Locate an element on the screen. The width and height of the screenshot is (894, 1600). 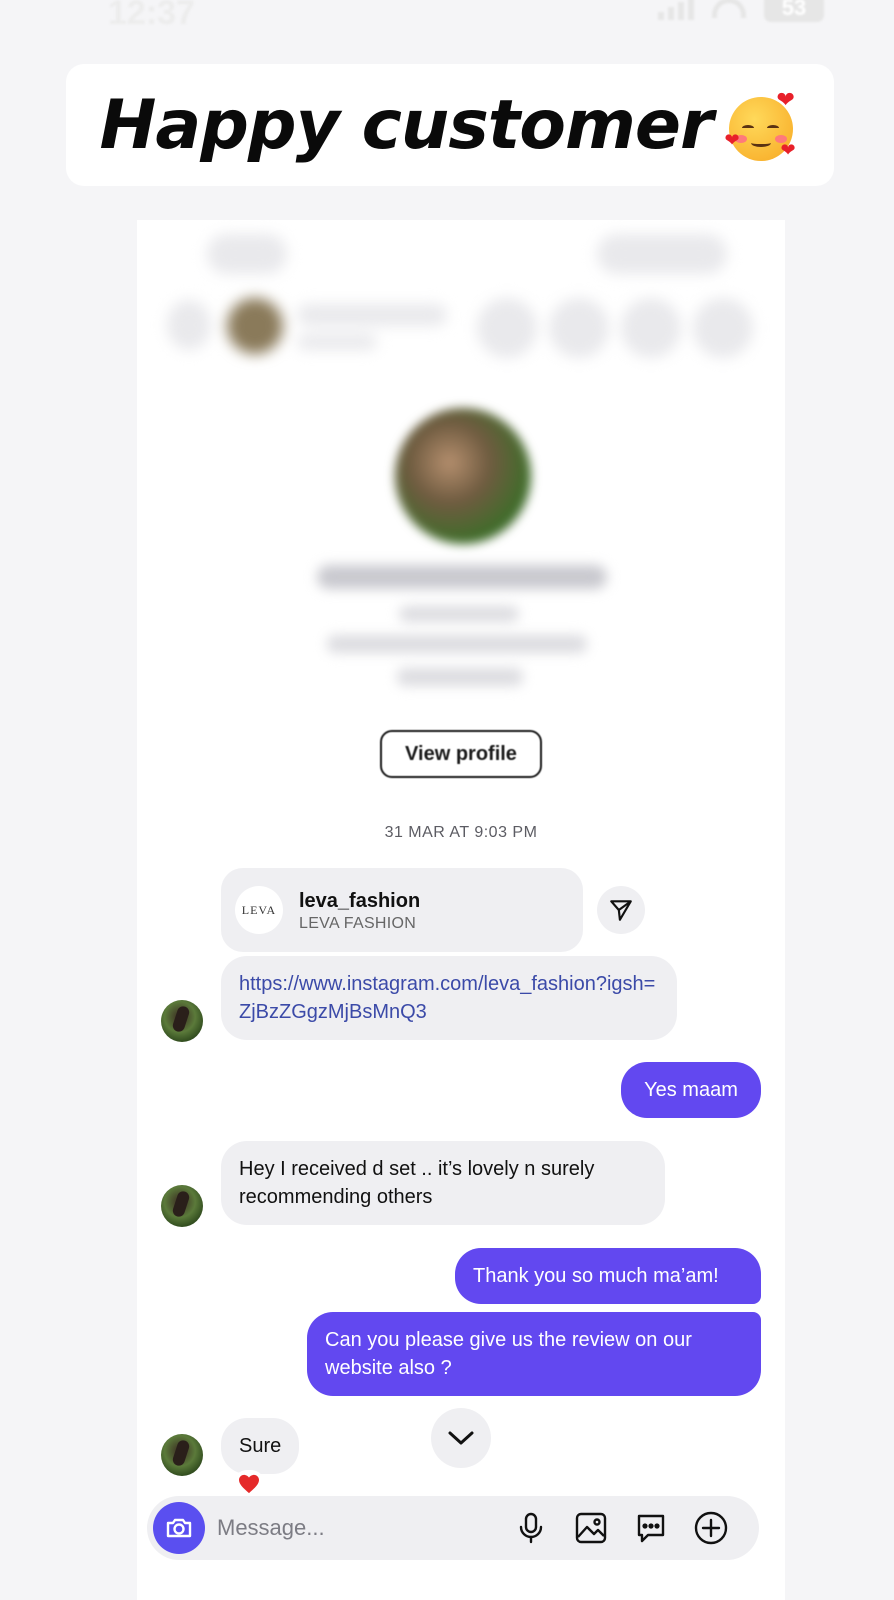
paper-plane-icon is located at coordinates (621, 910).